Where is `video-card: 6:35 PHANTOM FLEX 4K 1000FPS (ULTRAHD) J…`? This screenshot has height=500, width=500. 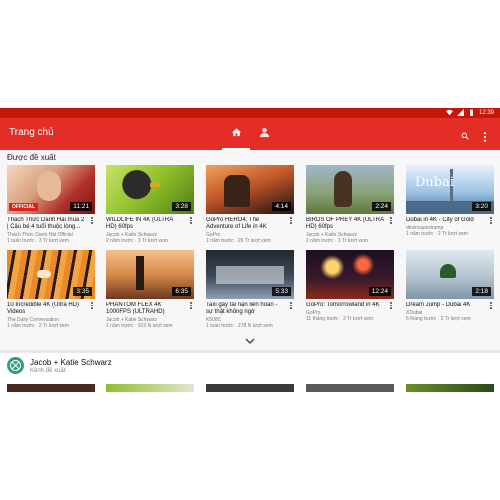 video-card: 6:35 PHANTOM FLEX 4K 1000FPS (ULTRAHD) J… is located at coordinates (150, 289).